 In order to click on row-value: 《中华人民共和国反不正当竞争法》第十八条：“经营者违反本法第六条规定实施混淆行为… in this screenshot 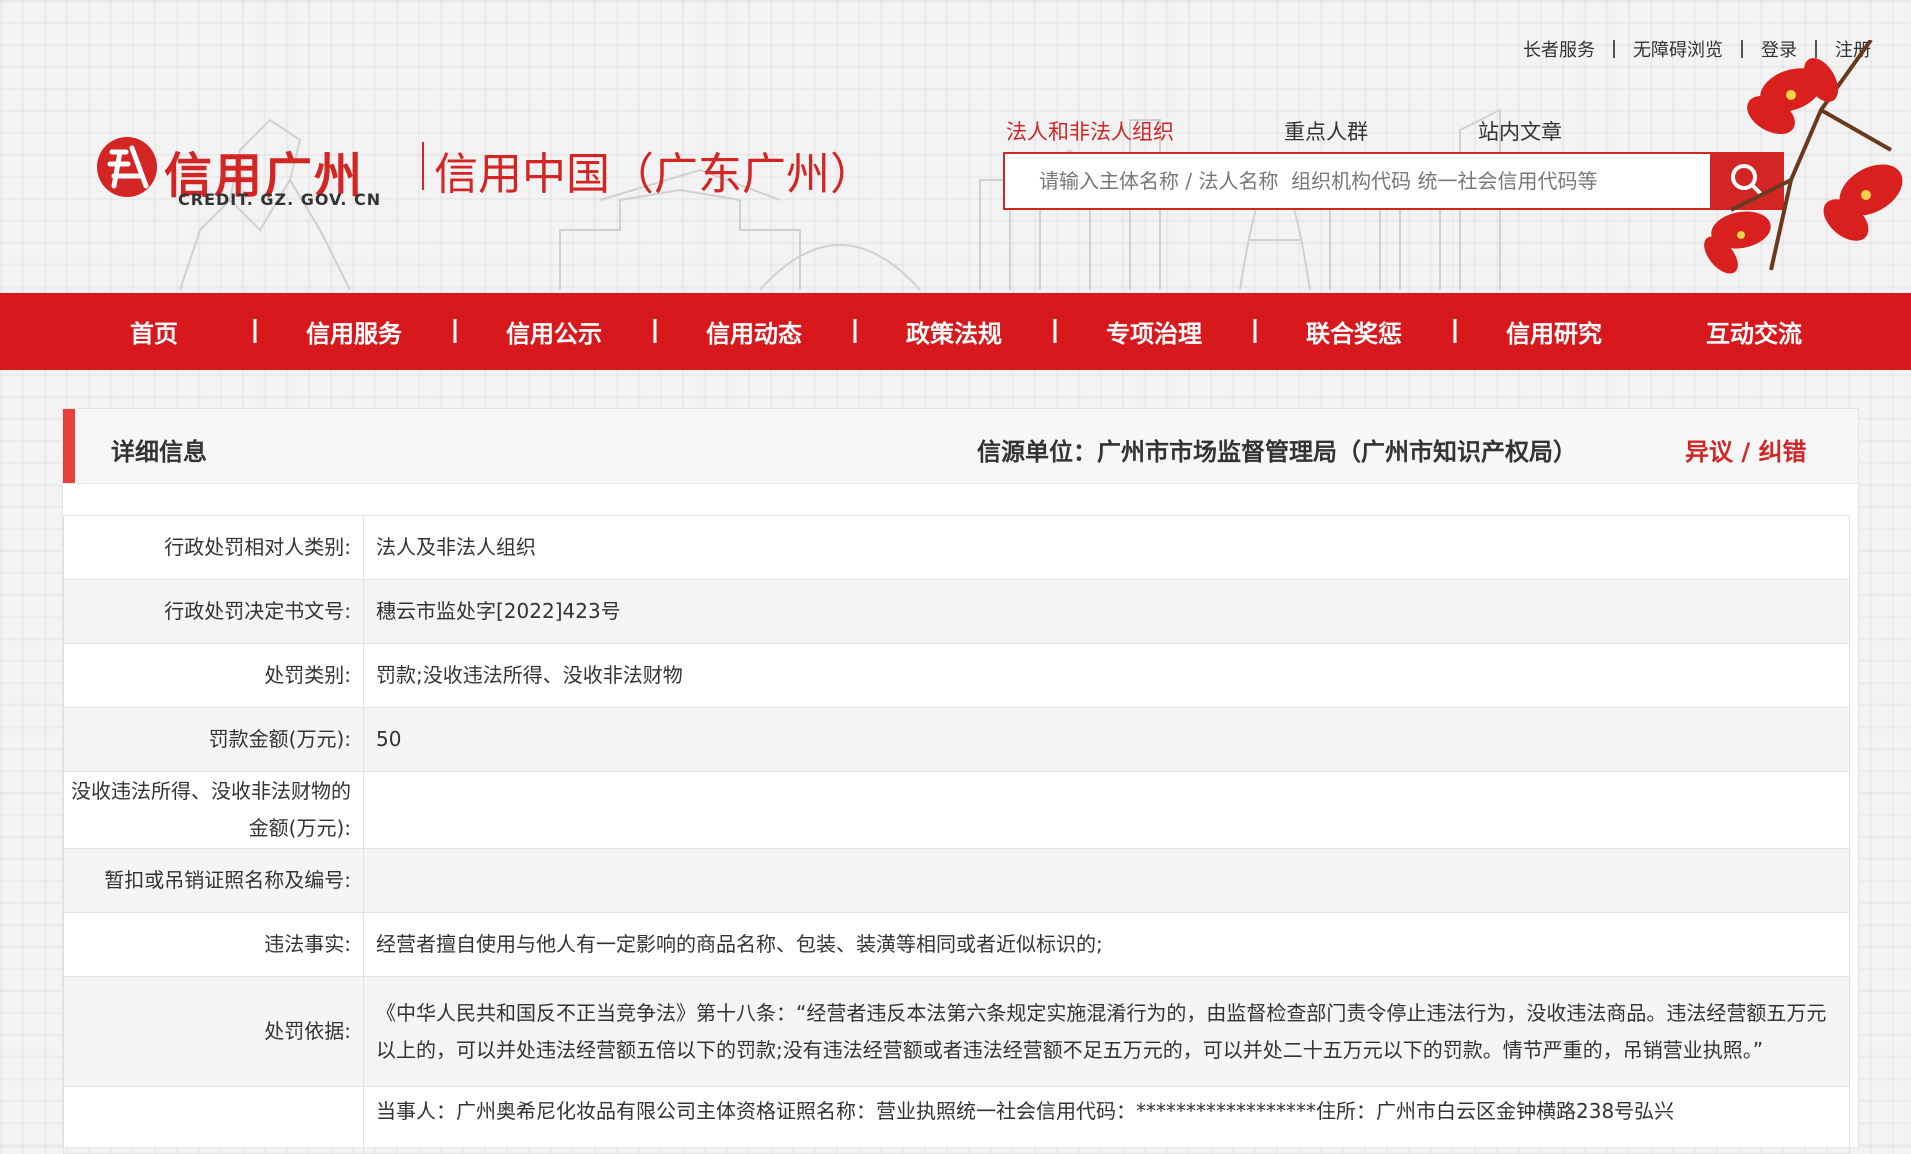, I will do `click(1106, 1031)`.